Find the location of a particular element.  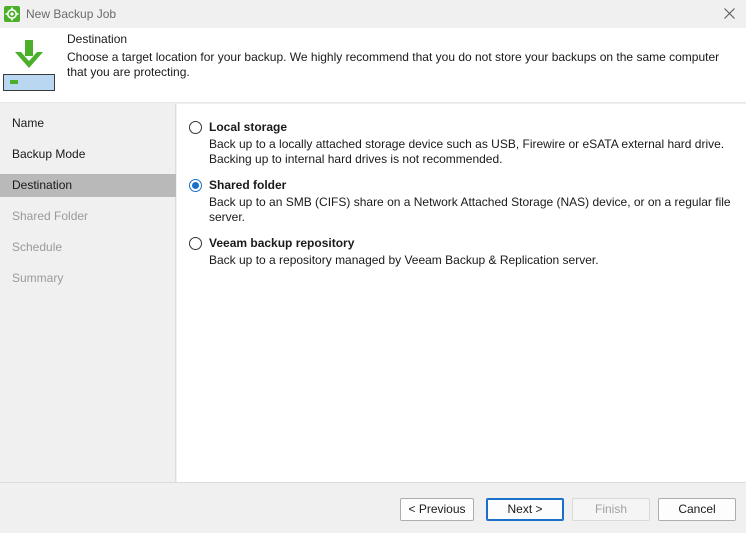

option-title: Veeam backup repository is located at coordinates (281, 243).